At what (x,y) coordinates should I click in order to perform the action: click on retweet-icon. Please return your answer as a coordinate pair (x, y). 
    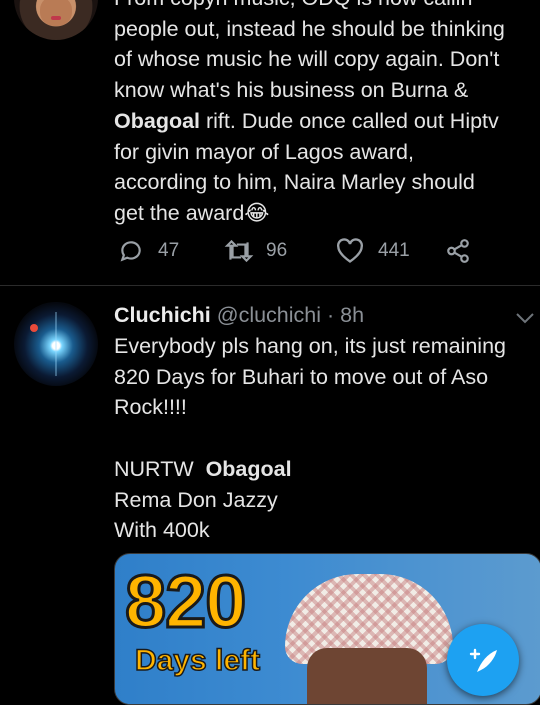
    Looking at the image, I should click on (239, 251).